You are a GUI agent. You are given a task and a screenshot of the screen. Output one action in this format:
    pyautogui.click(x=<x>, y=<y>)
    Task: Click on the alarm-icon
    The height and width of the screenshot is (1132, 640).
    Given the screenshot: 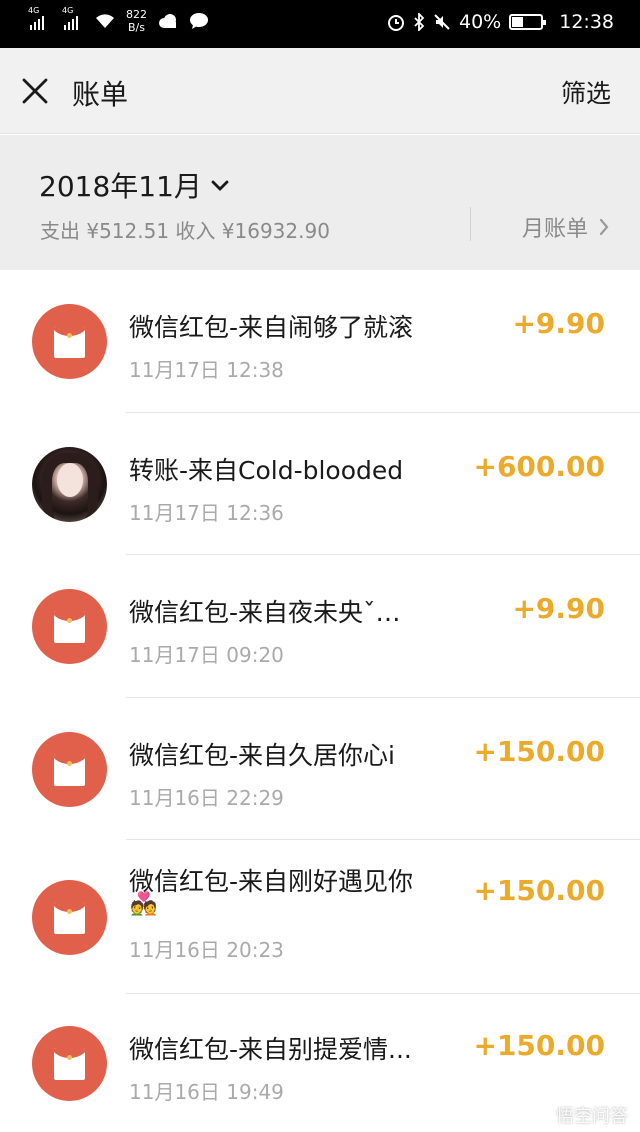 What is the action you would take?
    pyautogui.click(x=396, y=23)
    